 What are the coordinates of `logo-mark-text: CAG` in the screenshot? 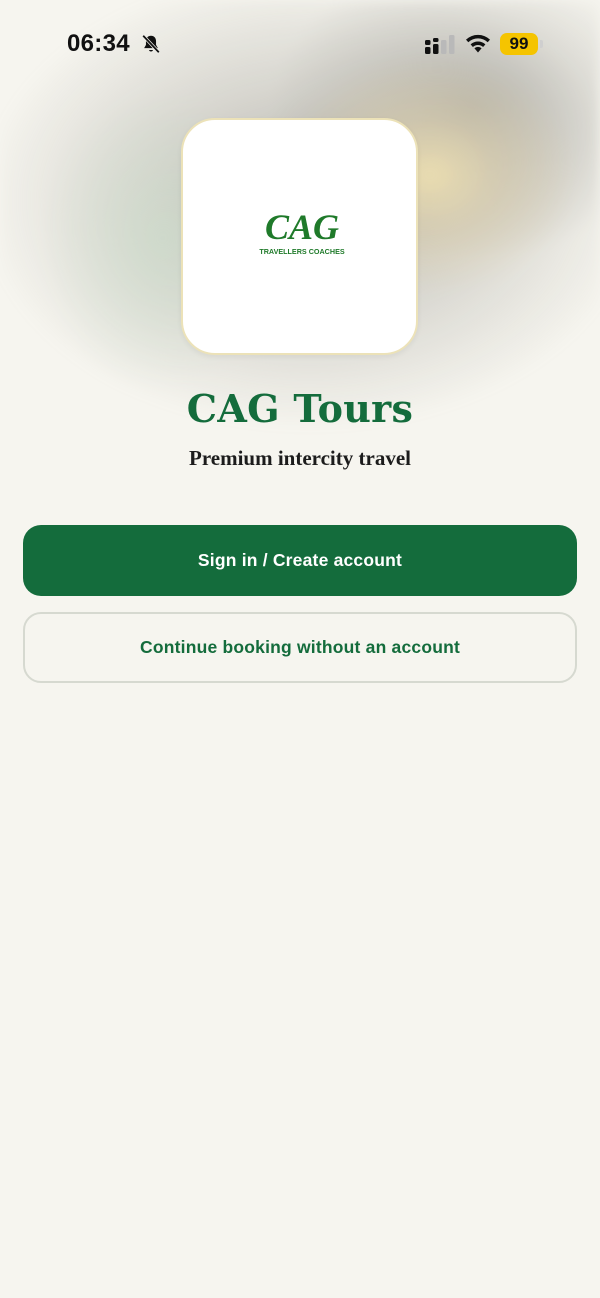 It's located at (302, 227).